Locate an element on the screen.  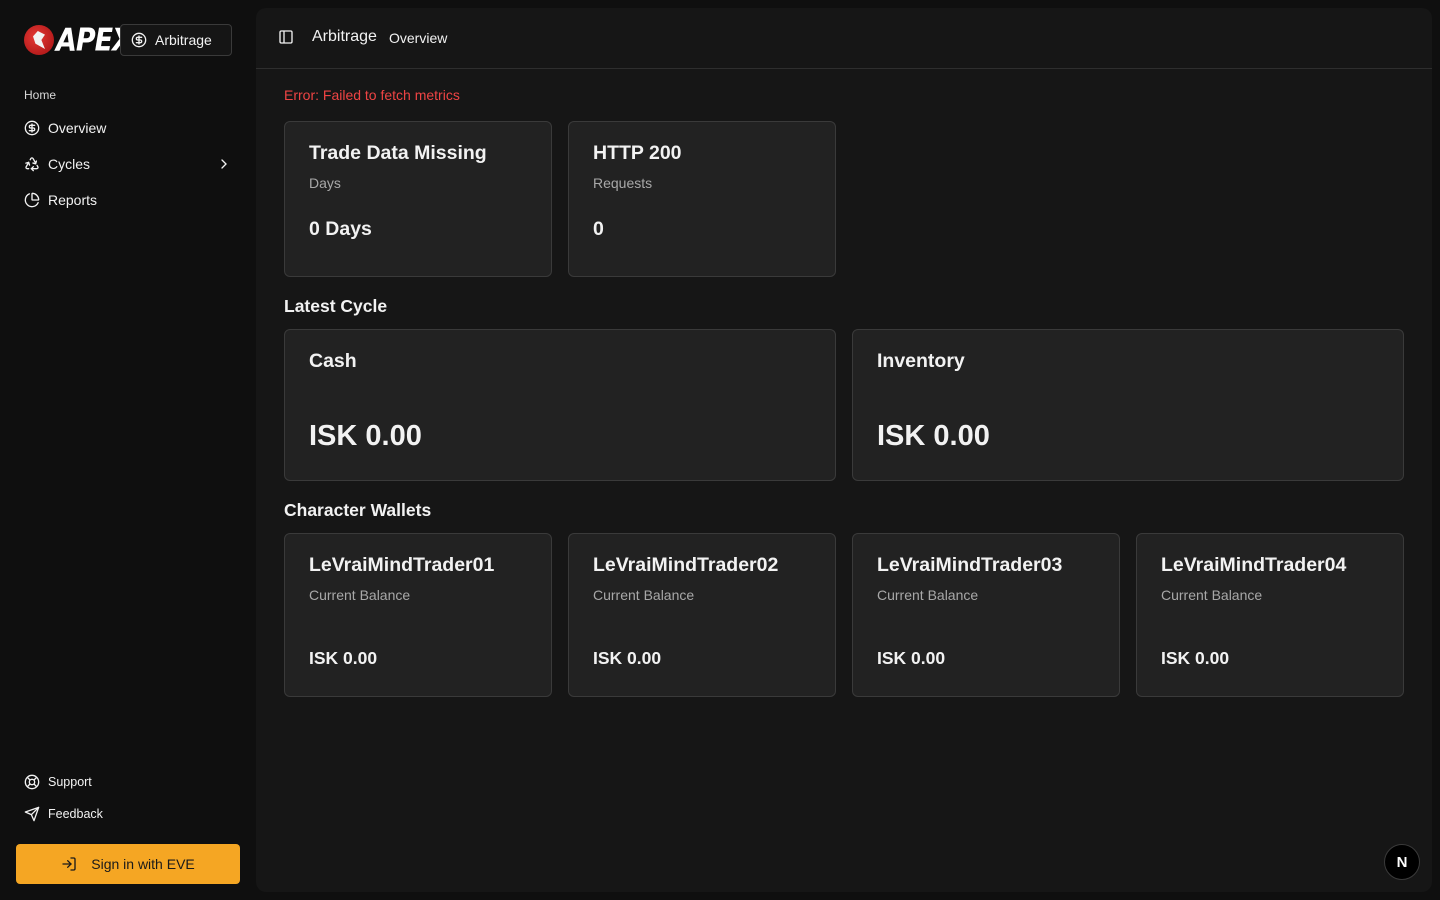
sidebar-item-overview: Overview is located at coordinates (128, 128).